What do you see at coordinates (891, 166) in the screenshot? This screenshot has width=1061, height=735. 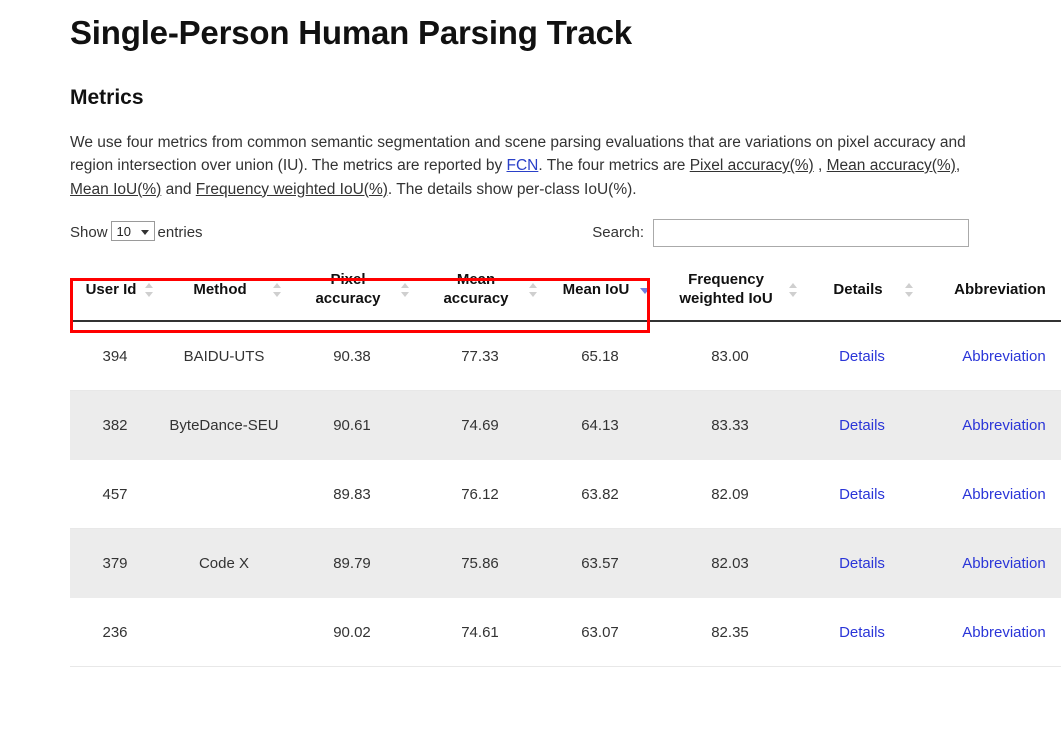 I see `metric-mean-accuracy-term: Mean accuracy(%)` at bounding box center [891, 166].